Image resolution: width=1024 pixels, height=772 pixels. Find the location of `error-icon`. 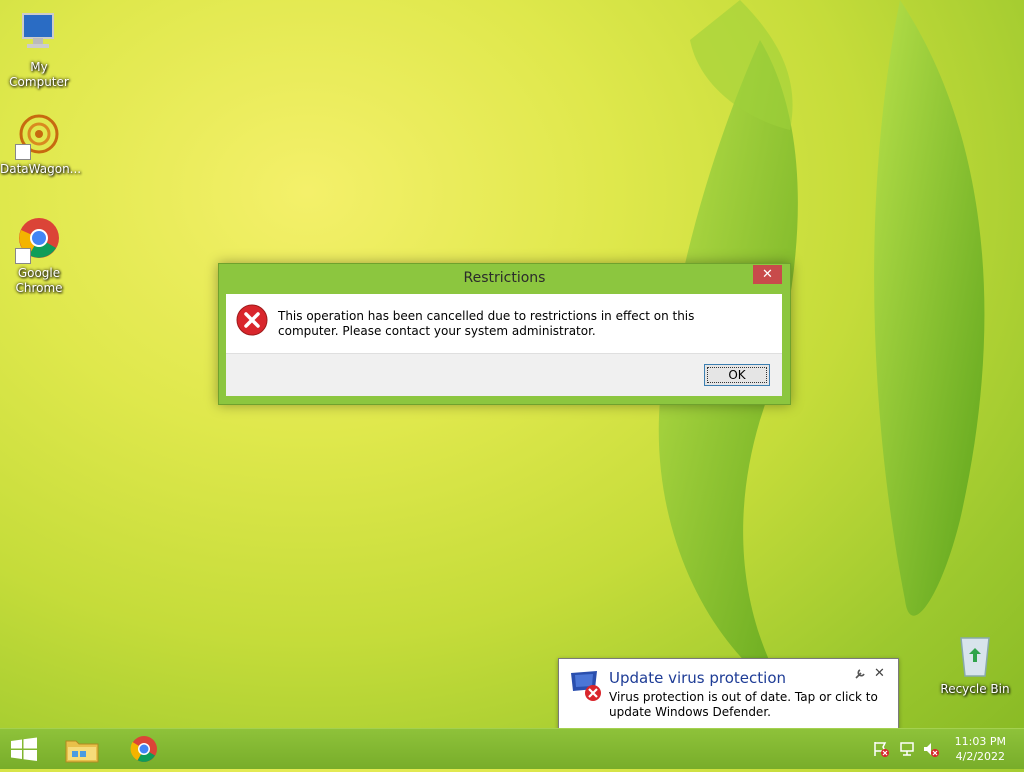

error-icon is located at coordinates (252, 320).